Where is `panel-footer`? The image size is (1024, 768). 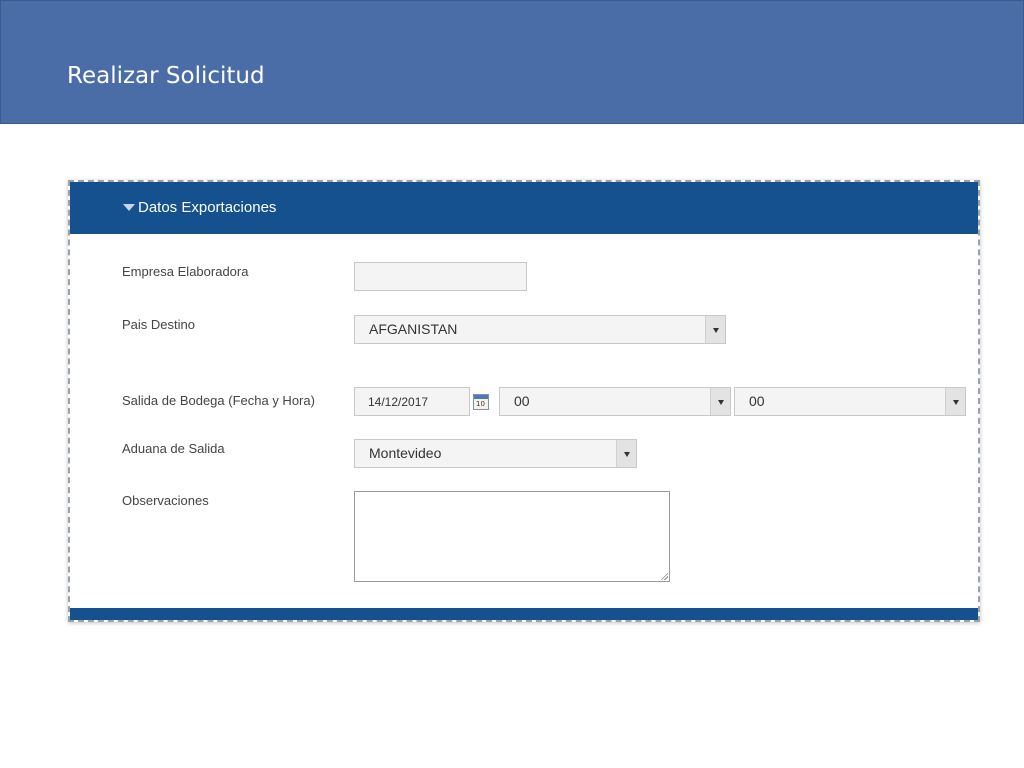 panel-footer is located at coordinates (524, 614).